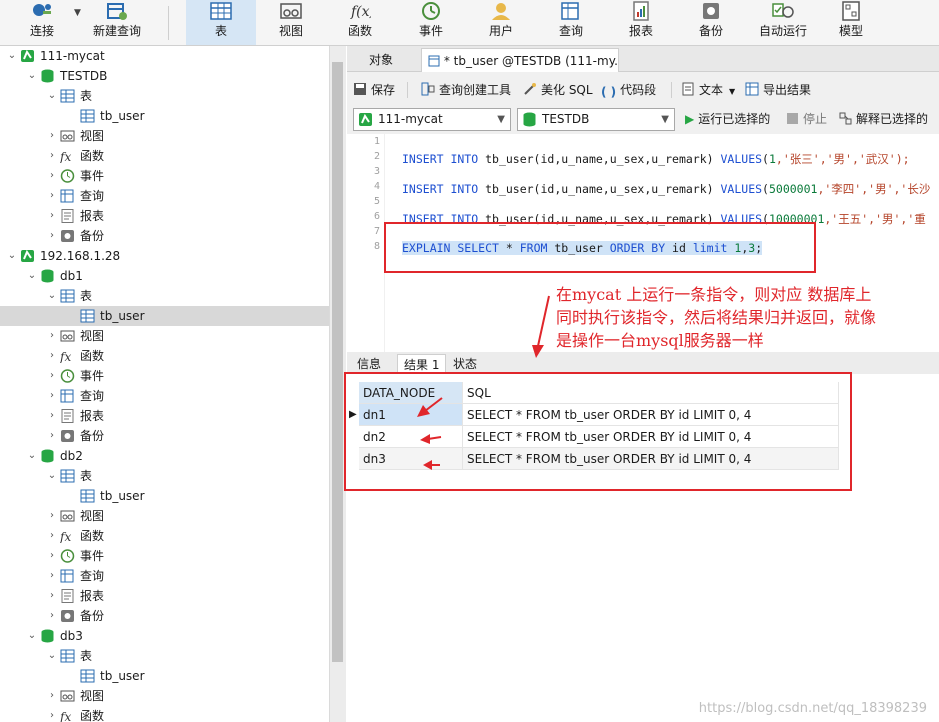 This screenshot has width=939, height=722. Describe the element at coordinates (432, 119) in the screenshot. I see `connection-select: 111-mycat ▼` at that location.